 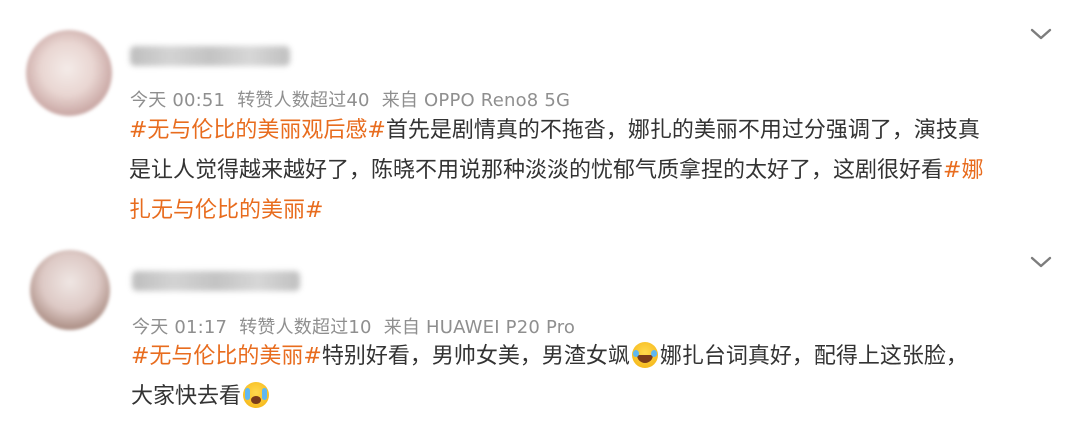 I want to click on hashtag-link: #娜, so click(x=963, y=170).